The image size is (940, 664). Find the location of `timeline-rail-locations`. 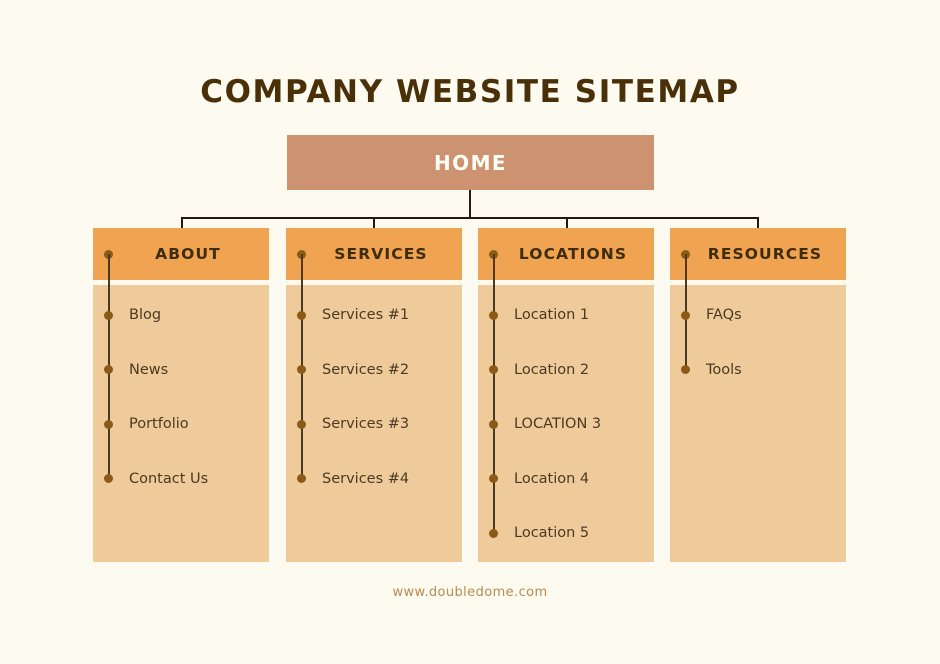

timeline-rail-locations is located at coordinates (494, 393).